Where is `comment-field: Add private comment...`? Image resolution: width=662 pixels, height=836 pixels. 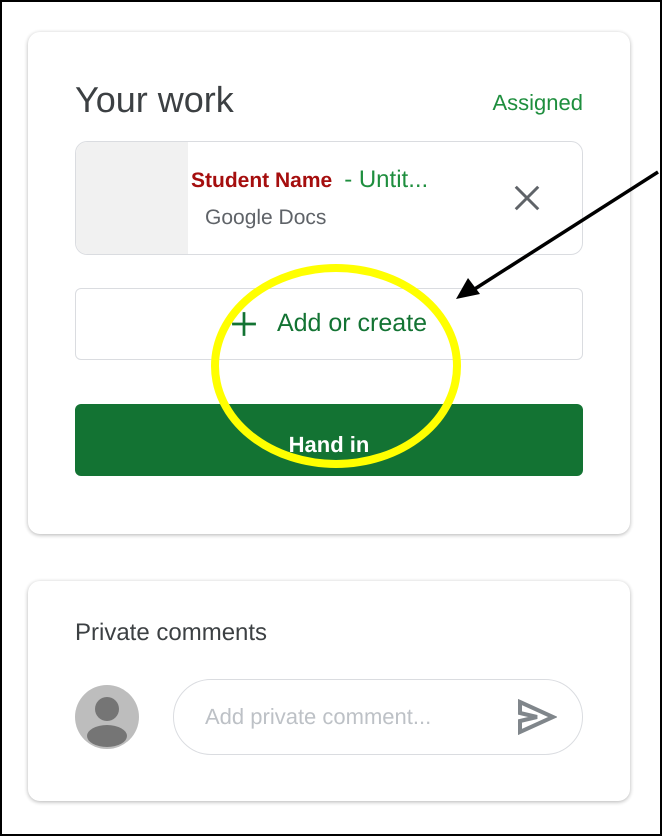
comment-field: Add private comment... is located at coordinates (378, 717).